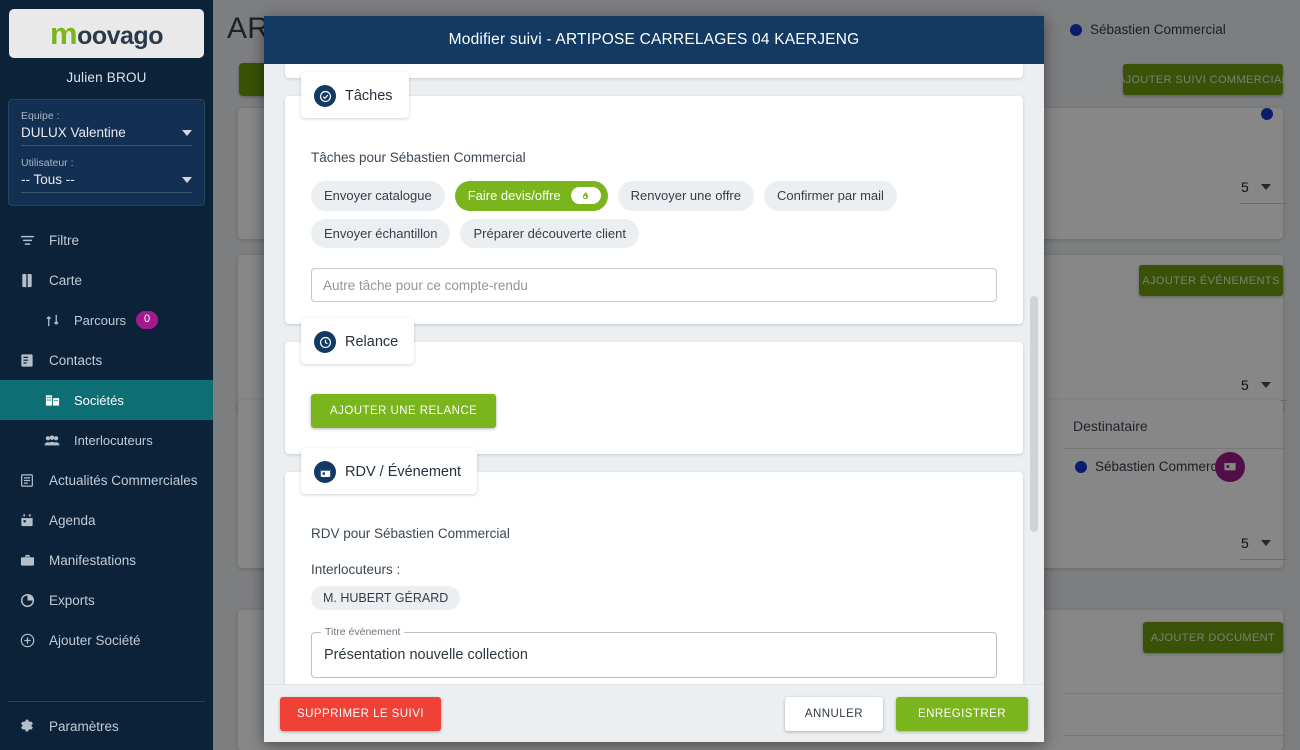 This screenshot has width=1300, height=750. I want to click on task-chip: Confirmer par mail, so click(830, 196).